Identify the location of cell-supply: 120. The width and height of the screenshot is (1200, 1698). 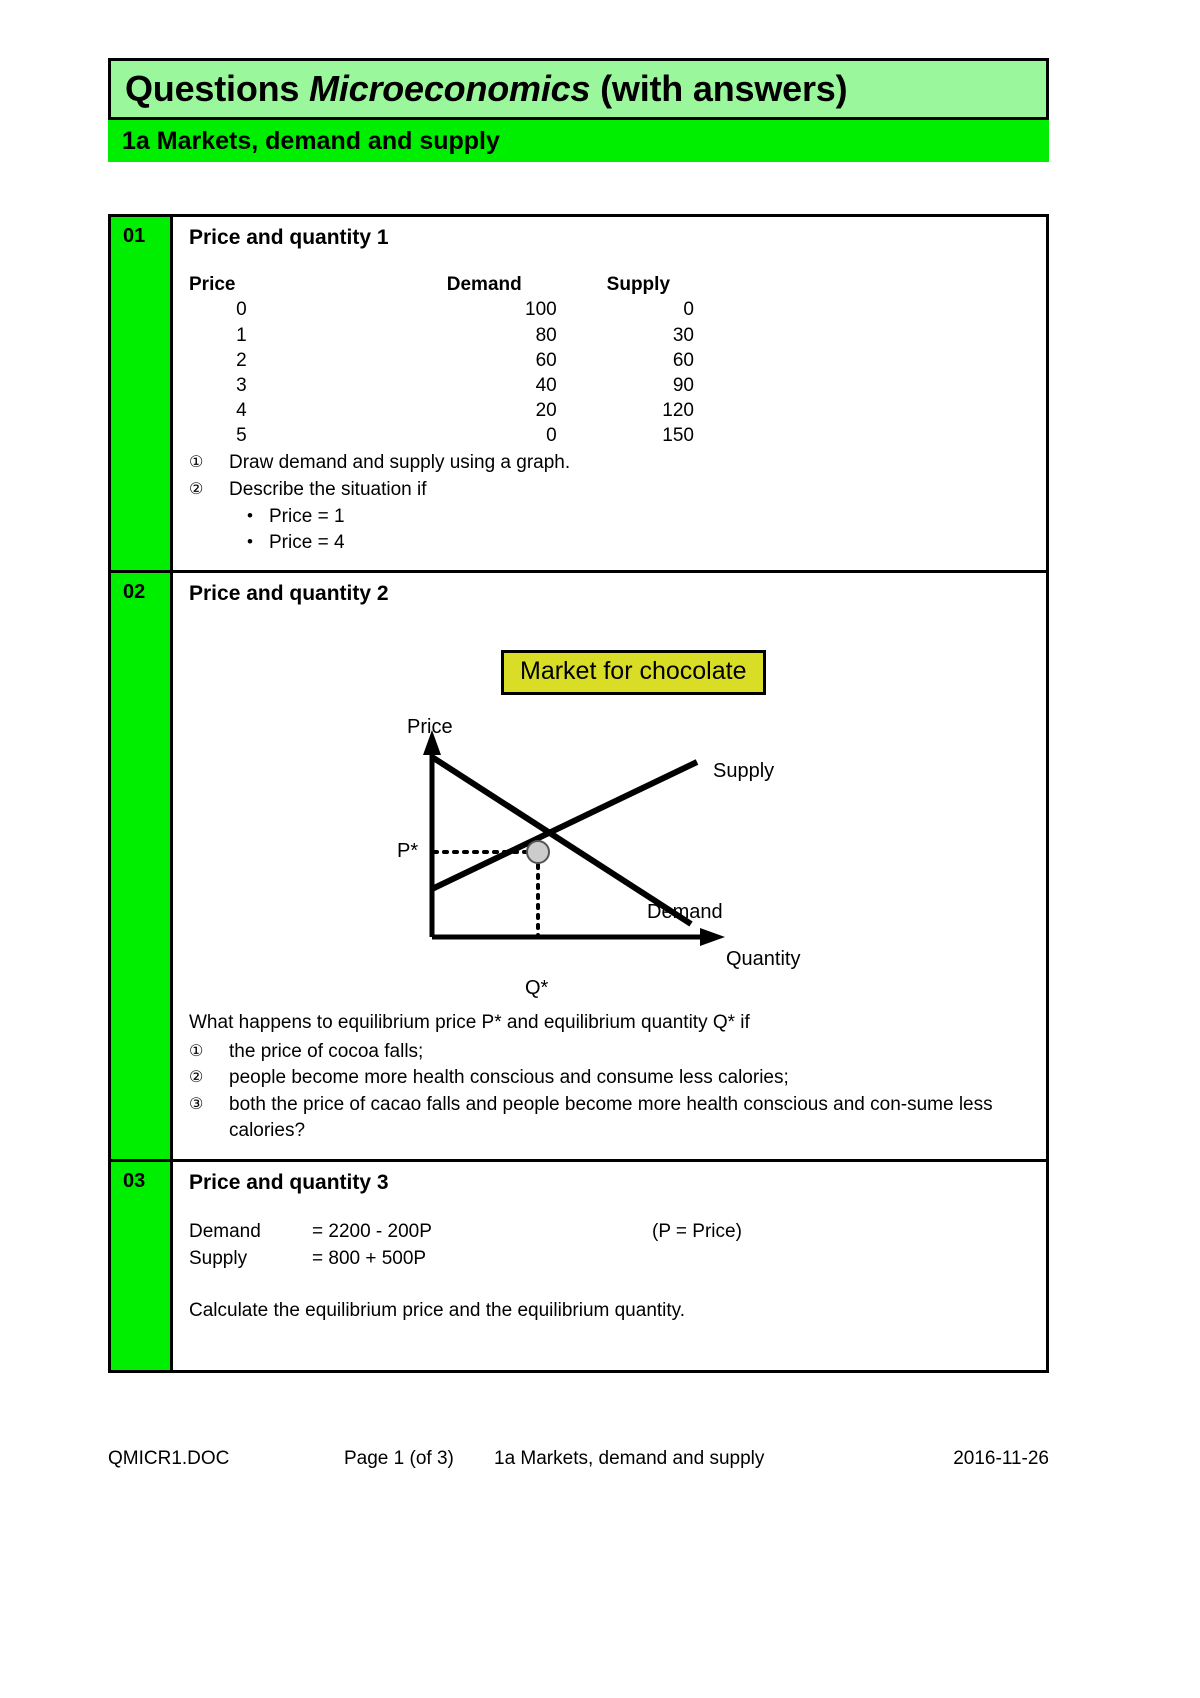
(678, 410).